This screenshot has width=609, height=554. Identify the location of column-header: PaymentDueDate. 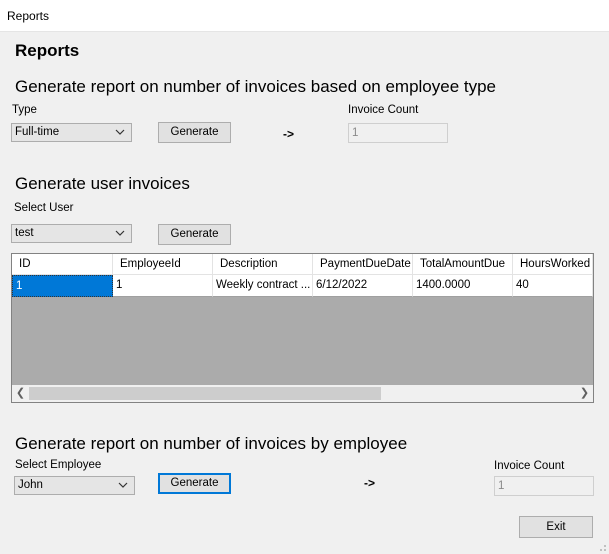
(363, 264).